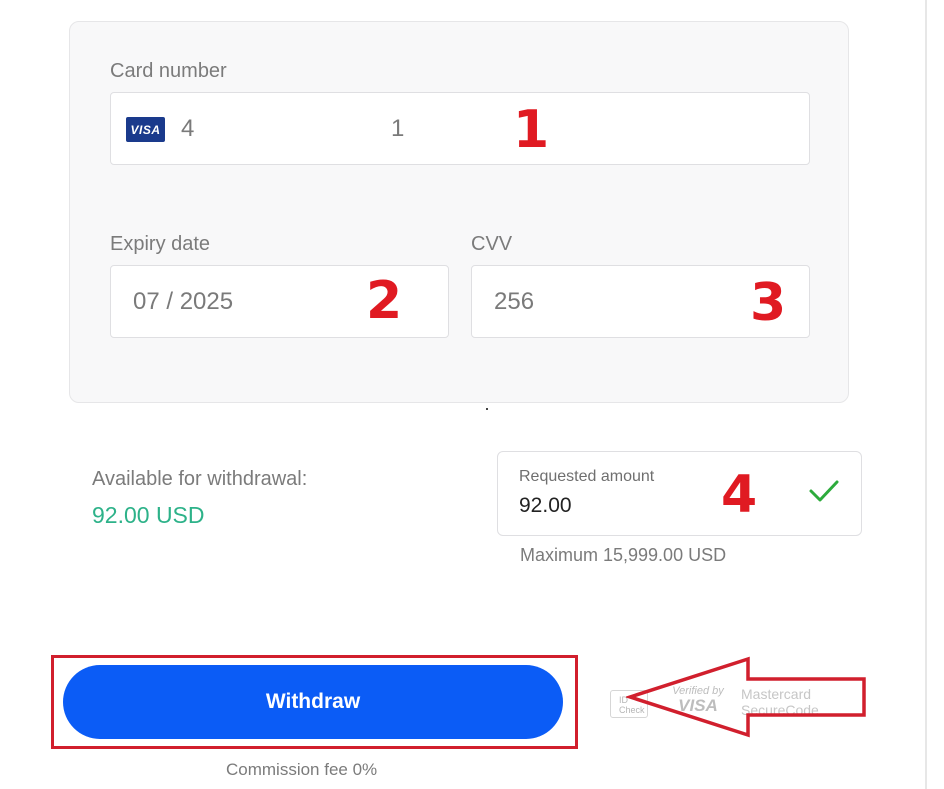 This screenshot has width=944, height=789. What do you see at coordinates (384, 301) in the screenshot?
I see `annotation-step-2: 2` at bounding box center [384, 301].